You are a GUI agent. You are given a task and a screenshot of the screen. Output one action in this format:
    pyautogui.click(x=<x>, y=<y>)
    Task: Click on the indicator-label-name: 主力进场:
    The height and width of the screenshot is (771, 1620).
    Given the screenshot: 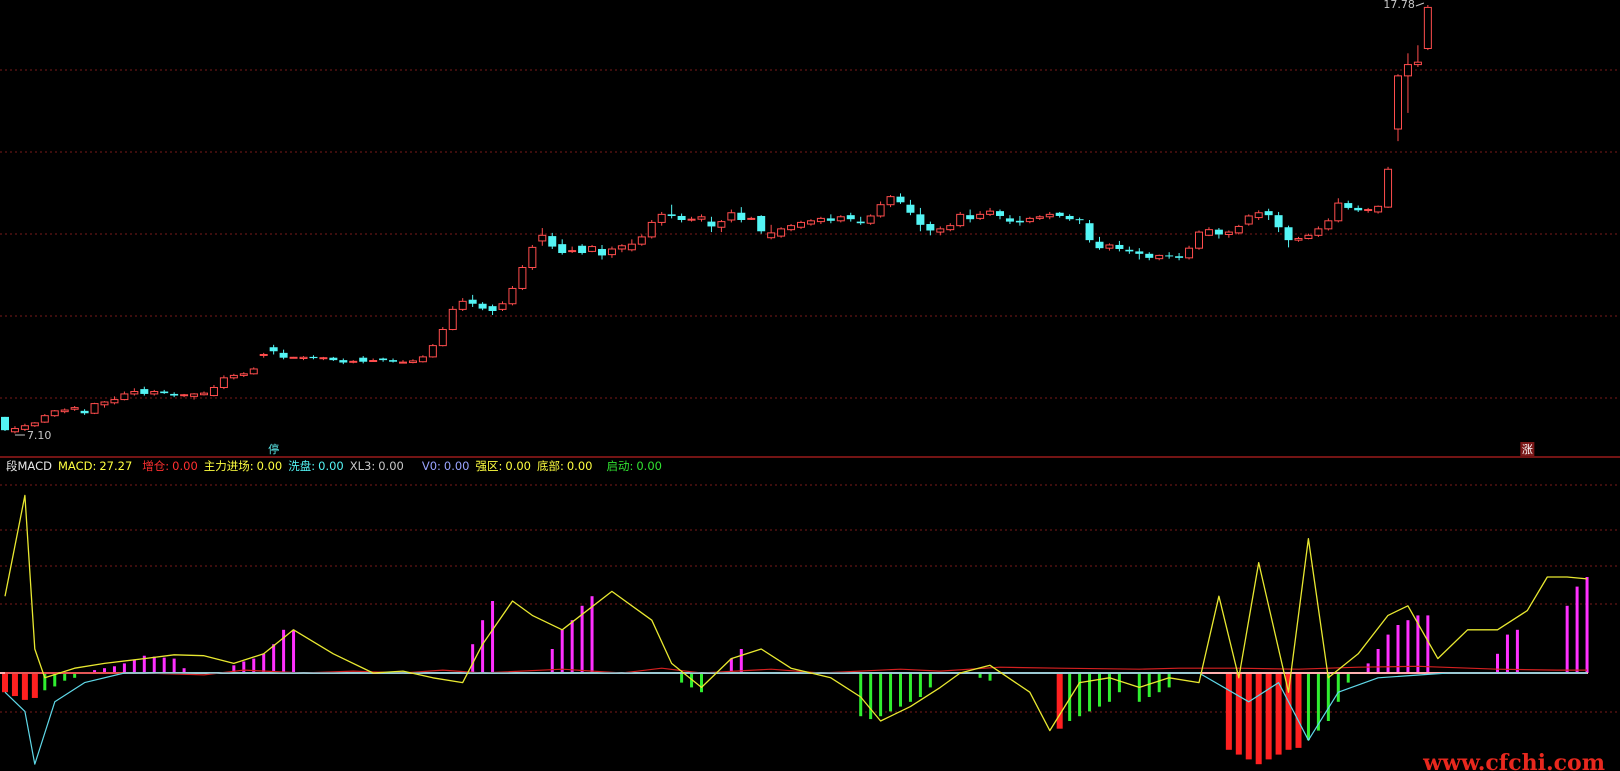 What is the action you would take?
    pyautogui.click(x=229, y=466)
    